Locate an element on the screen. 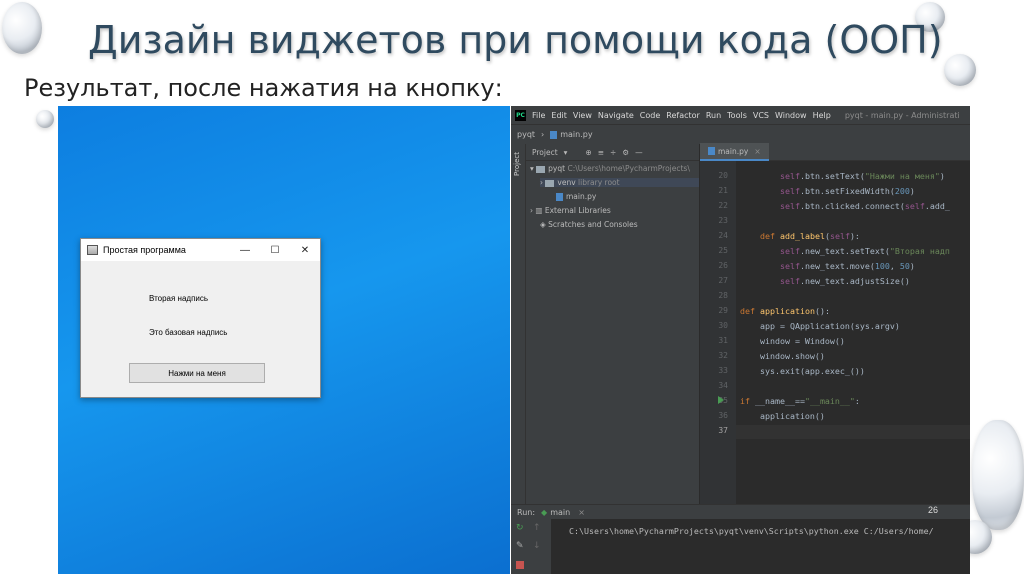 This screenshot has height=574, width=1024. scratches-icon: ◈ is located at coordinates (543, 224).